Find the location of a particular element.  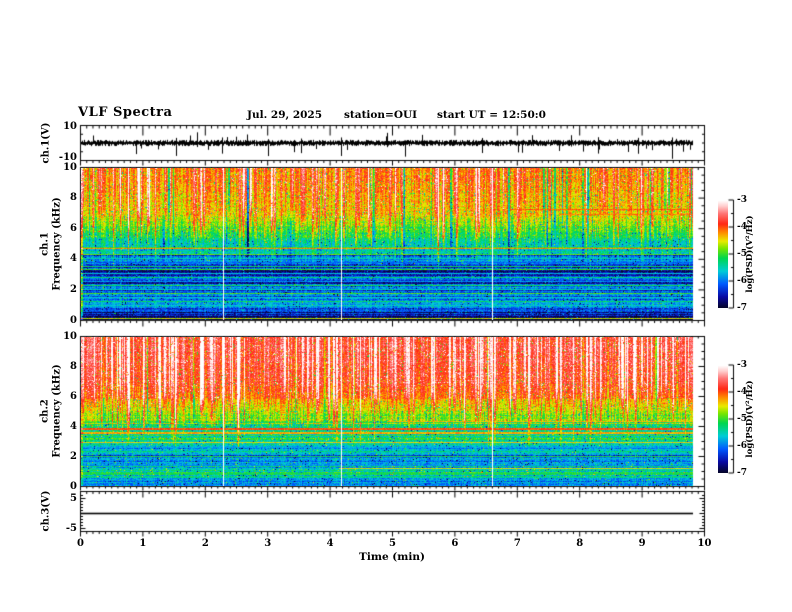

ch1-spec-y-tick-label: 10 is located at coordinates (70, 167).